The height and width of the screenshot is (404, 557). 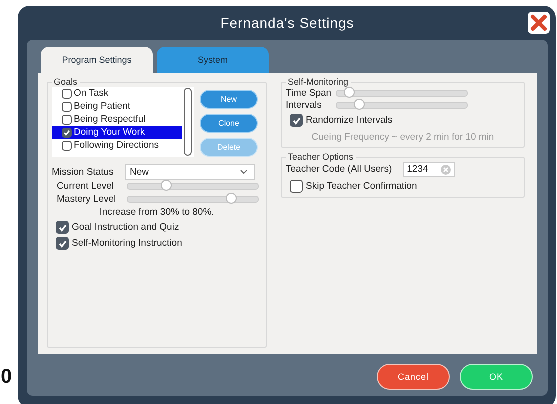 I want to click on slider-label: Intervals, so click(x=304, y=105).